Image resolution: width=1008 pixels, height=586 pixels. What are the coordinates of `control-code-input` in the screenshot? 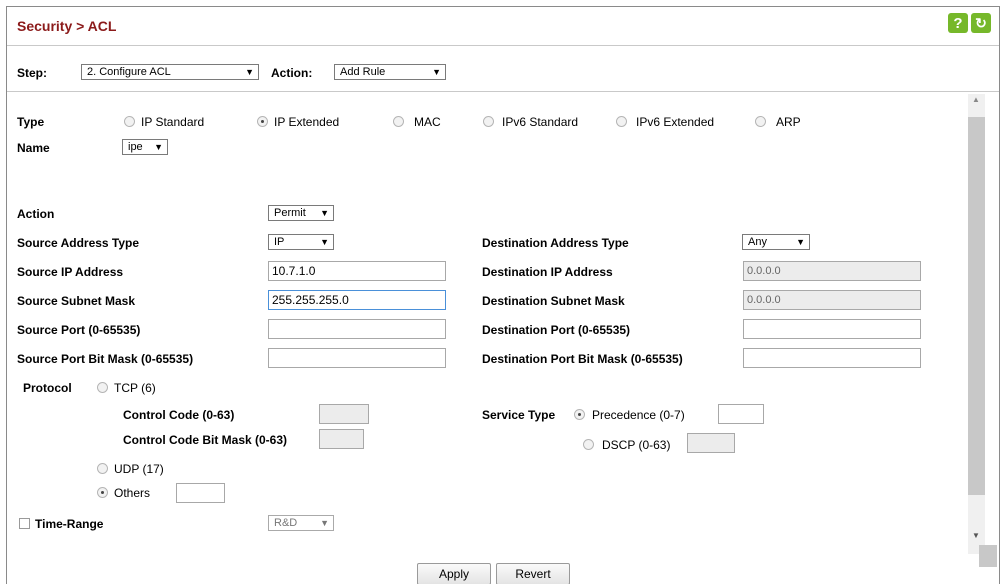 It's located at (344, 414).